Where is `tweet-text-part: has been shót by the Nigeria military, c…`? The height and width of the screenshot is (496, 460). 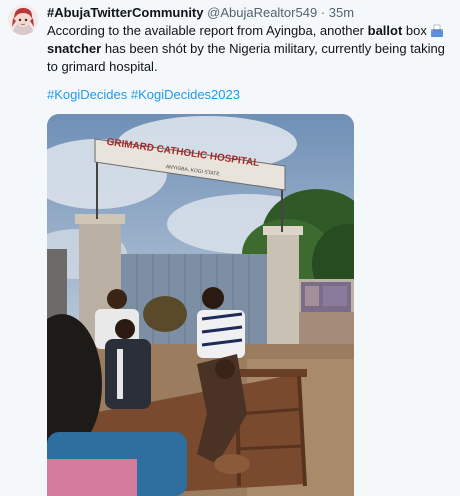 tweet-text-part: has been shót by the Nigeria military, c… is located at coordinates (246, 57).